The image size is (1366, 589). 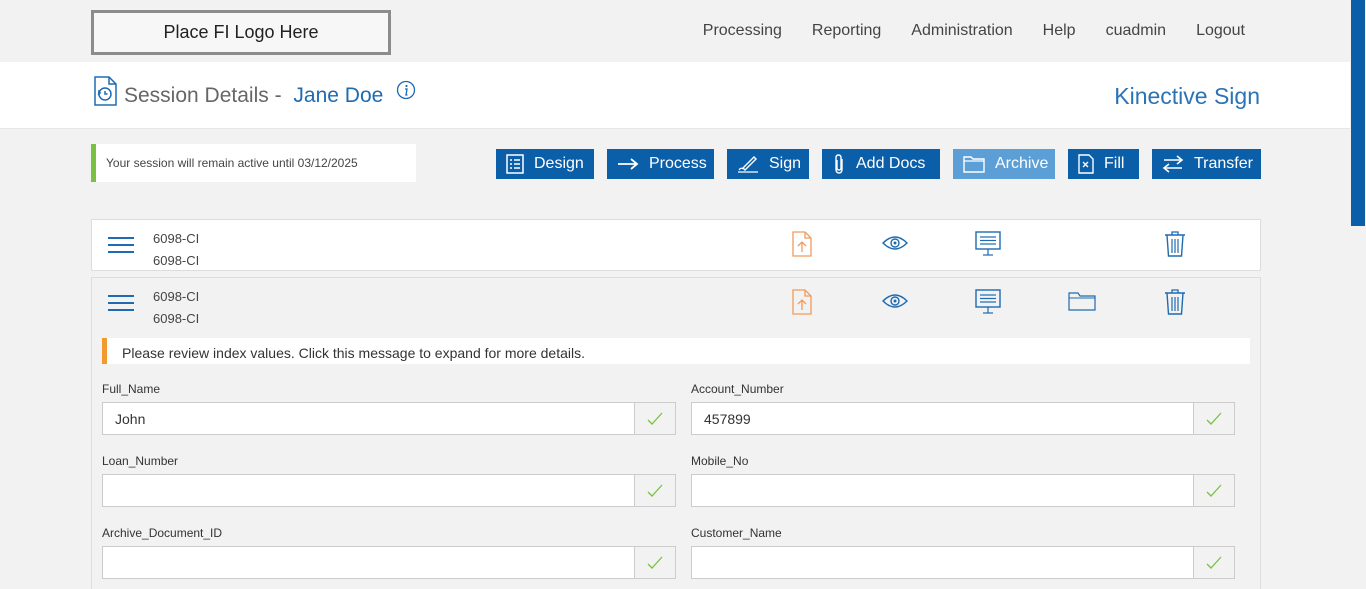 What do you see at coordinates (559, 163) in the screenshot?
I see `design-button-label: Design` at bounding box center [559, 163].